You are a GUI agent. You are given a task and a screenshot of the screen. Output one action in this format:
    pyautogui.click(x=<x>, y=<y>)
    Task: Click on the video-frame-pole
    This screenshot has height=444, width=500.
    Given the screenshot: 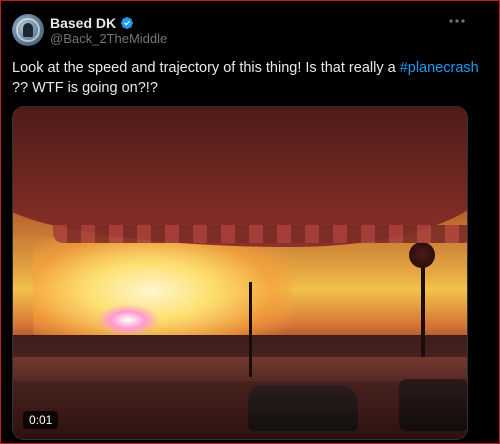 What is the action you would take?
    pyautogui.click(x=250, y=329)
    